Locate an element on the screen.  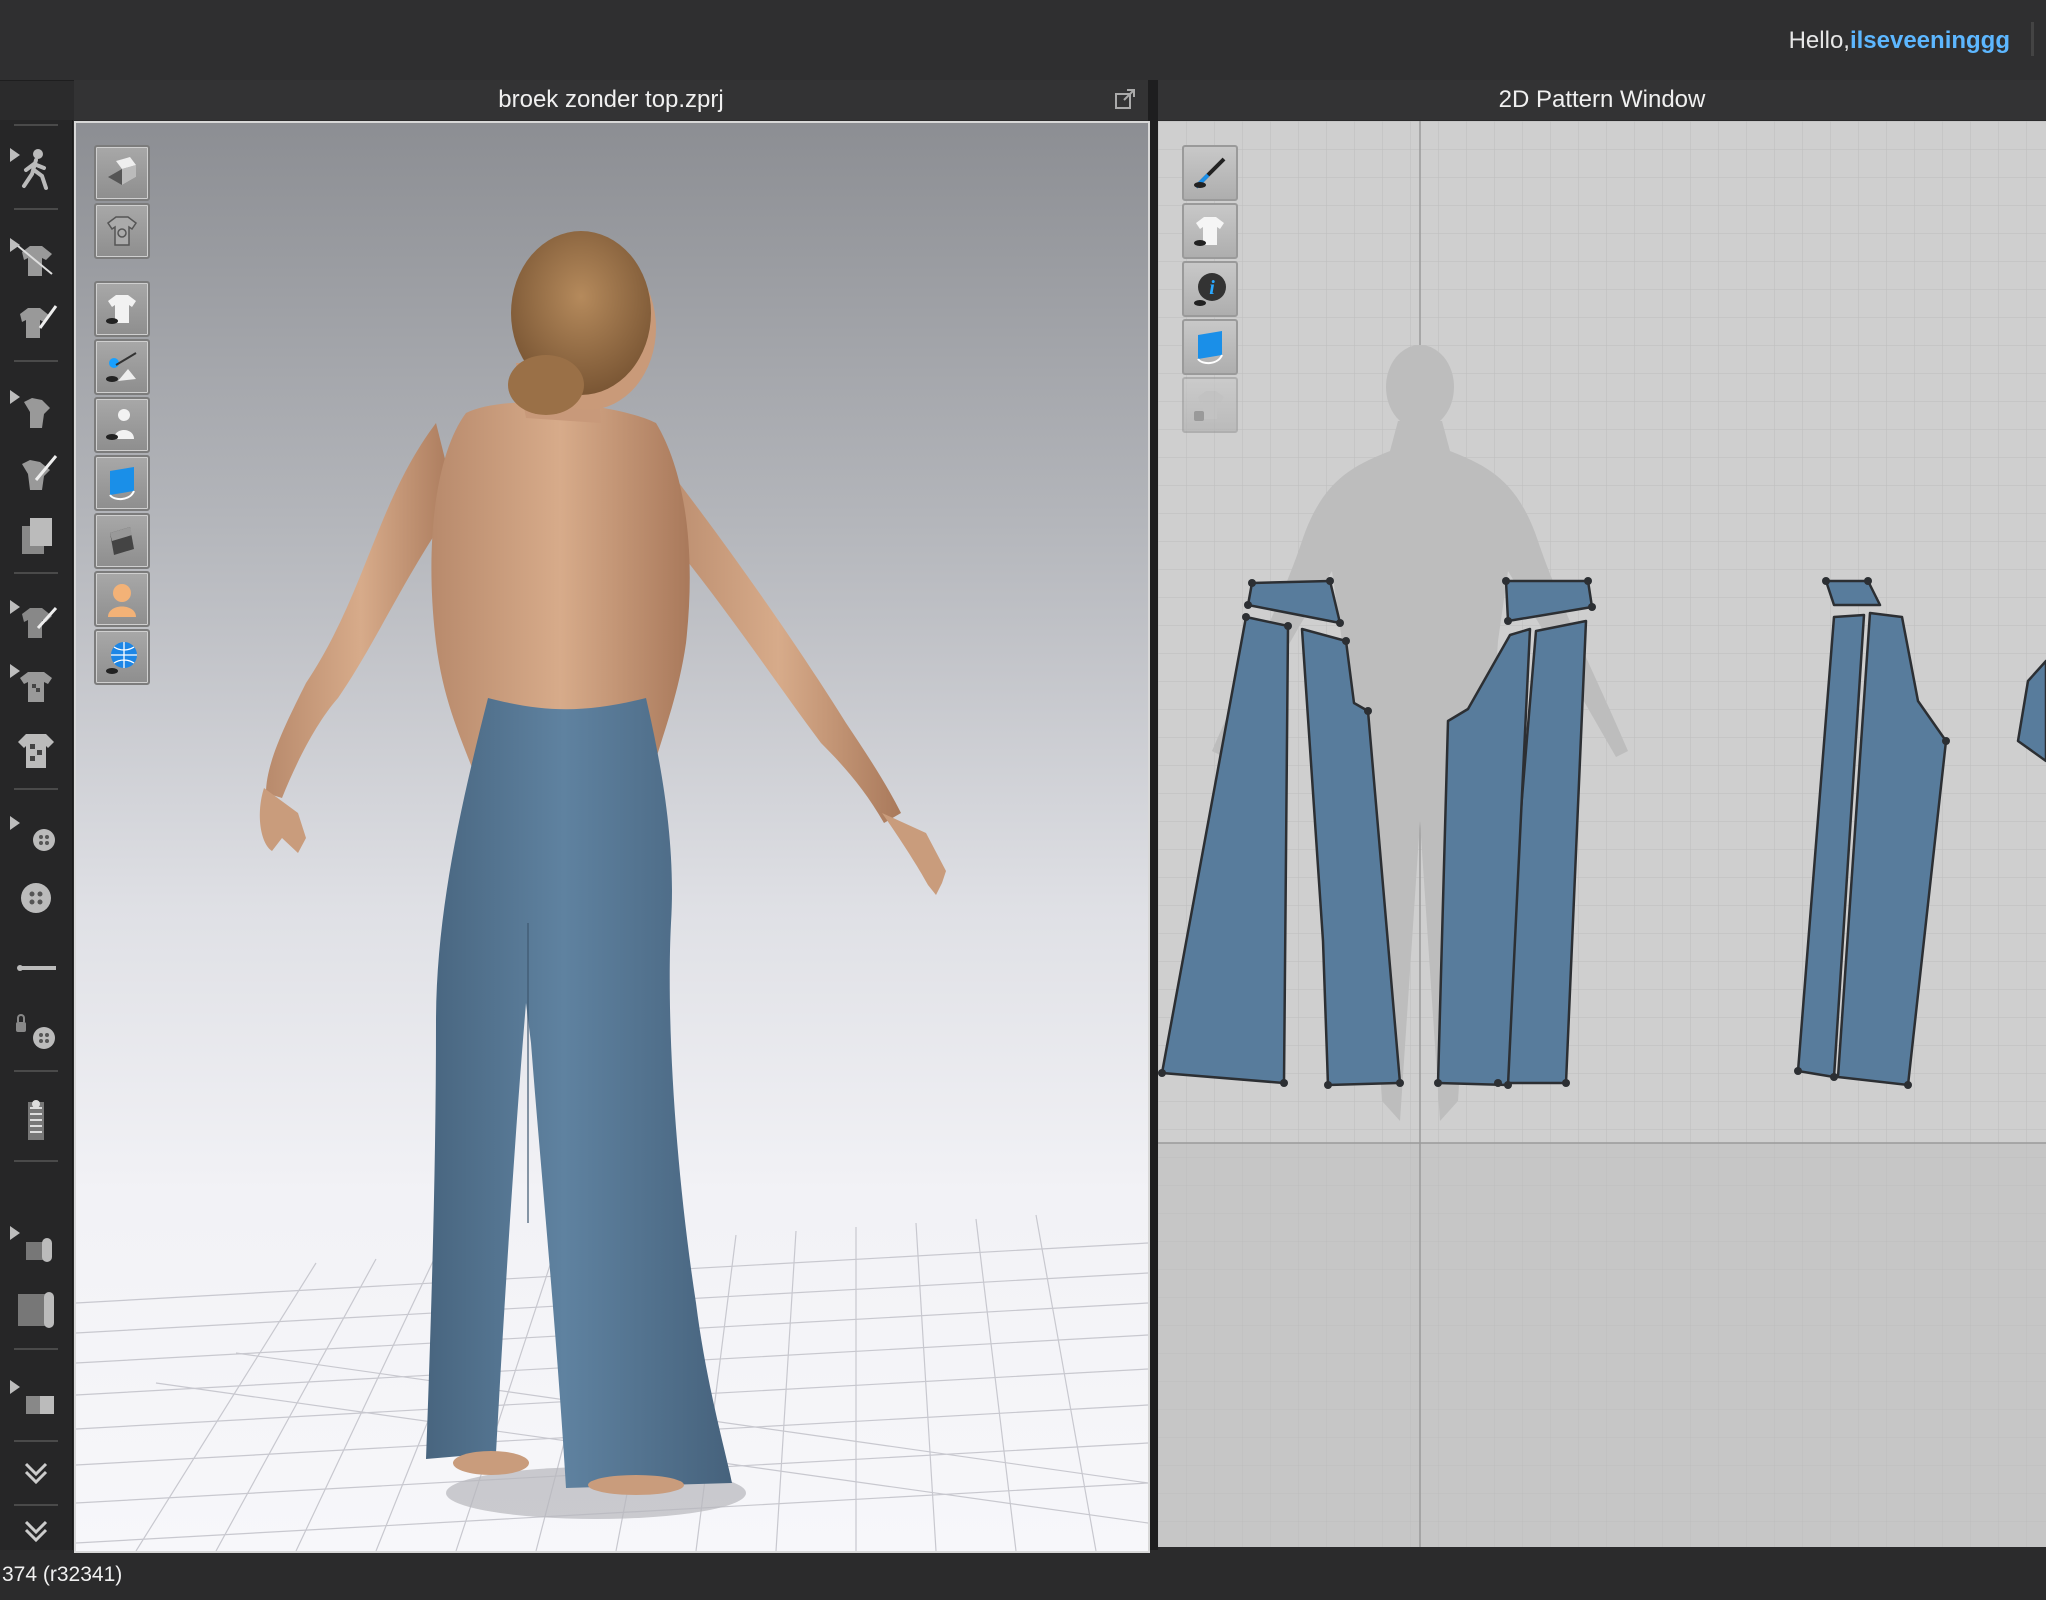
display-box-icon is located at coordinates (122, 171).